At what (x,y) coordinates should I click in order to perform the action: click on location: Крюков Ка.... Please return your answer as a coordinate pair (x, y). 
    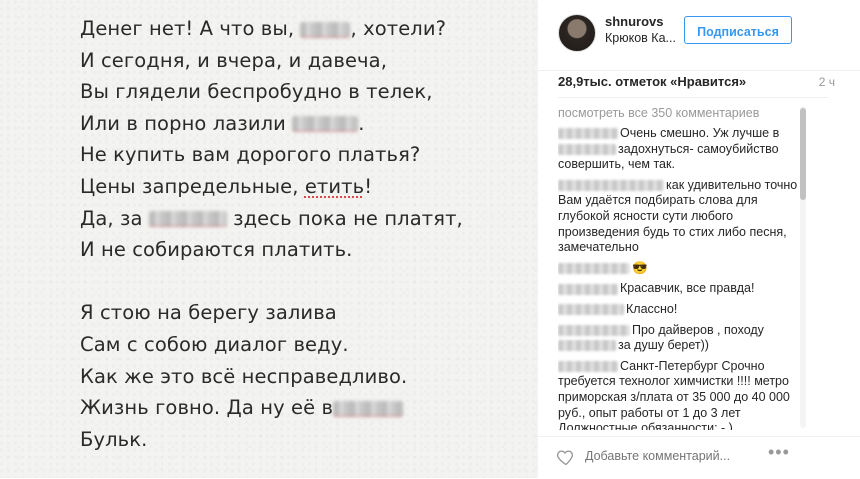
    Looking at the image, I should click on (640, 38).